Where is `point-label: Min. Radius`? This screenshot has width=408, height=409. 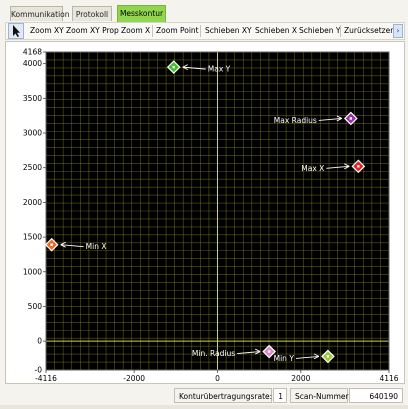 point-label: Min. Radius is located at coordinates (213, 353).